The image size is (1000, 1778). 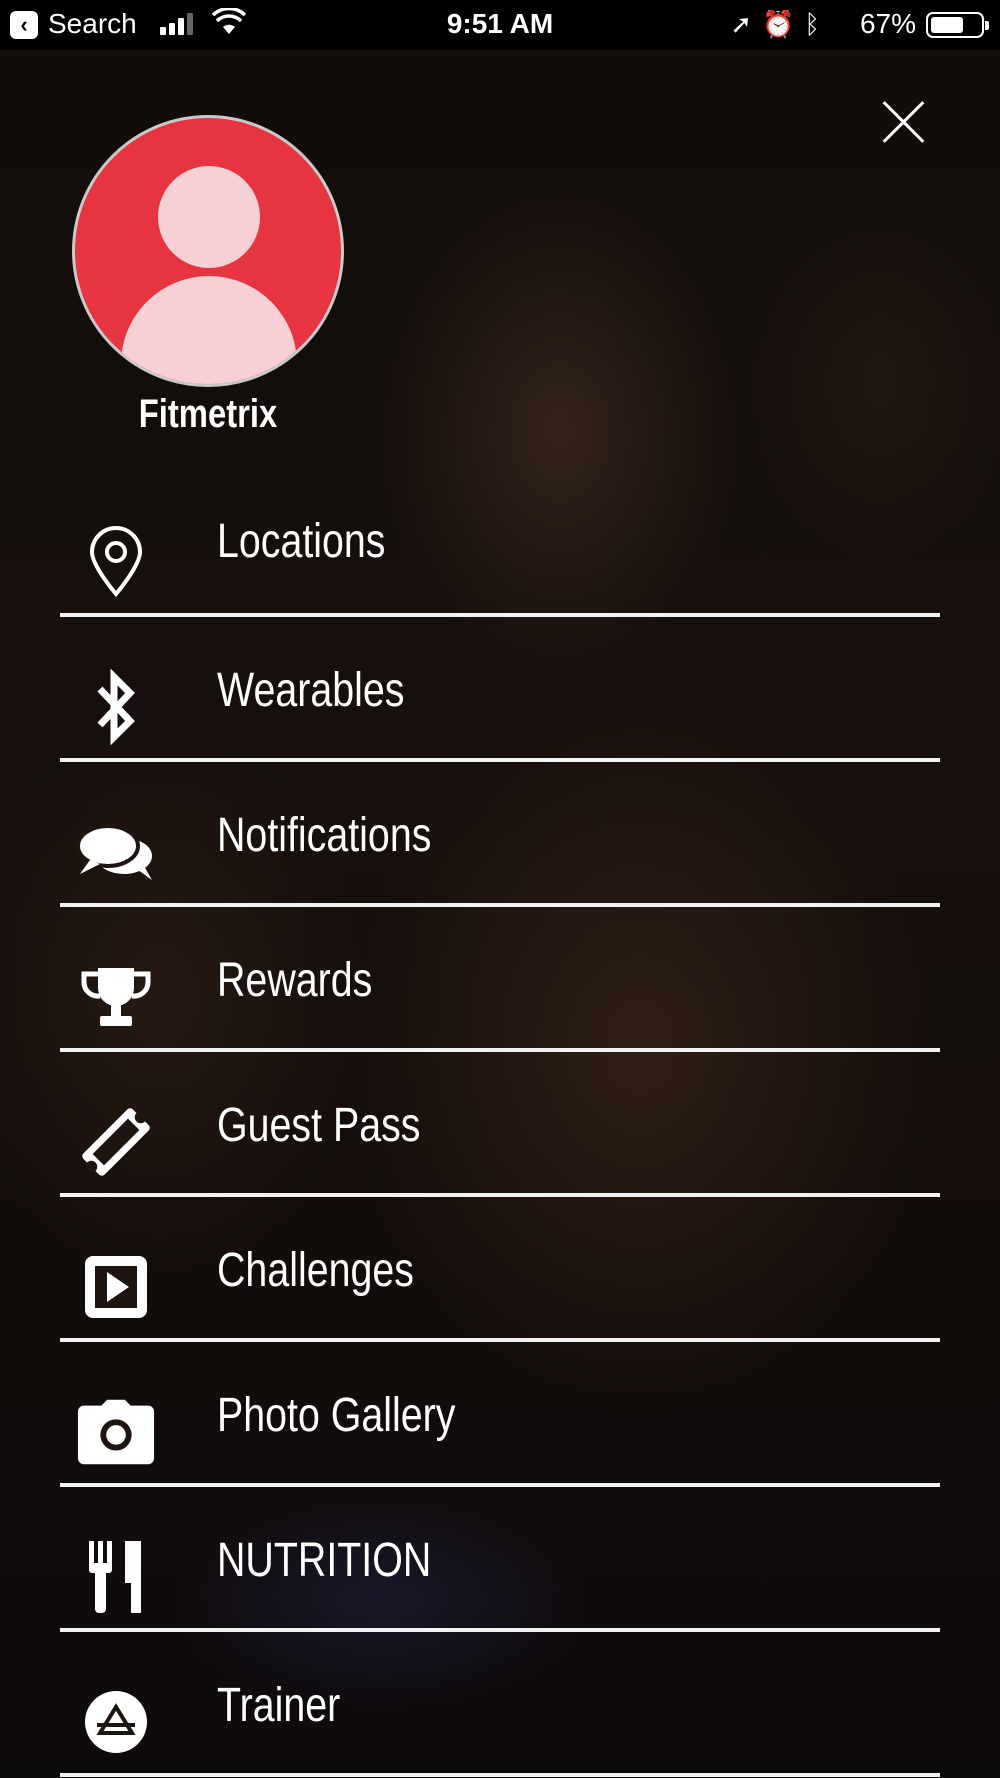 I want to click on menu-item-label: Notifications, so click(x=324, y=835).